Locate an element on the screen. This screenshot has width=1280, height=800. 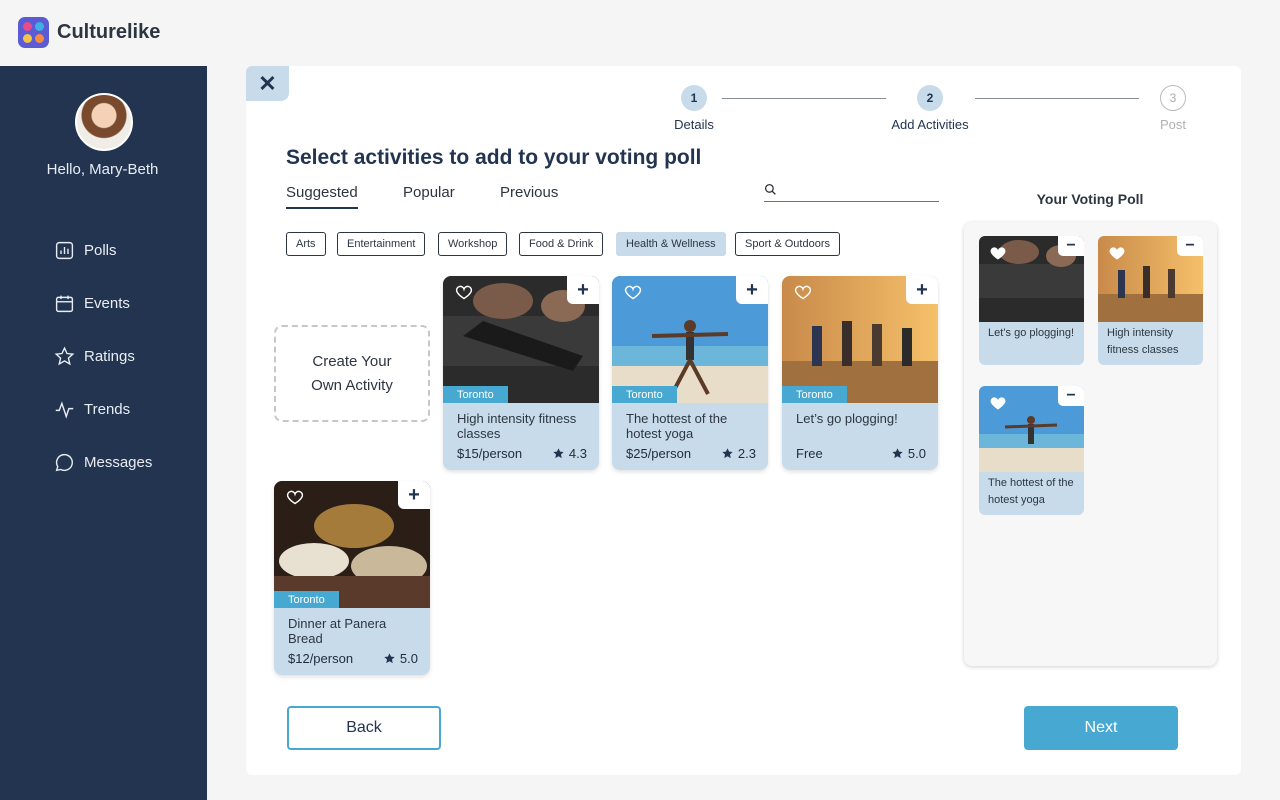
filter-chip-arts: Arts is located at coordinates (306, 244).